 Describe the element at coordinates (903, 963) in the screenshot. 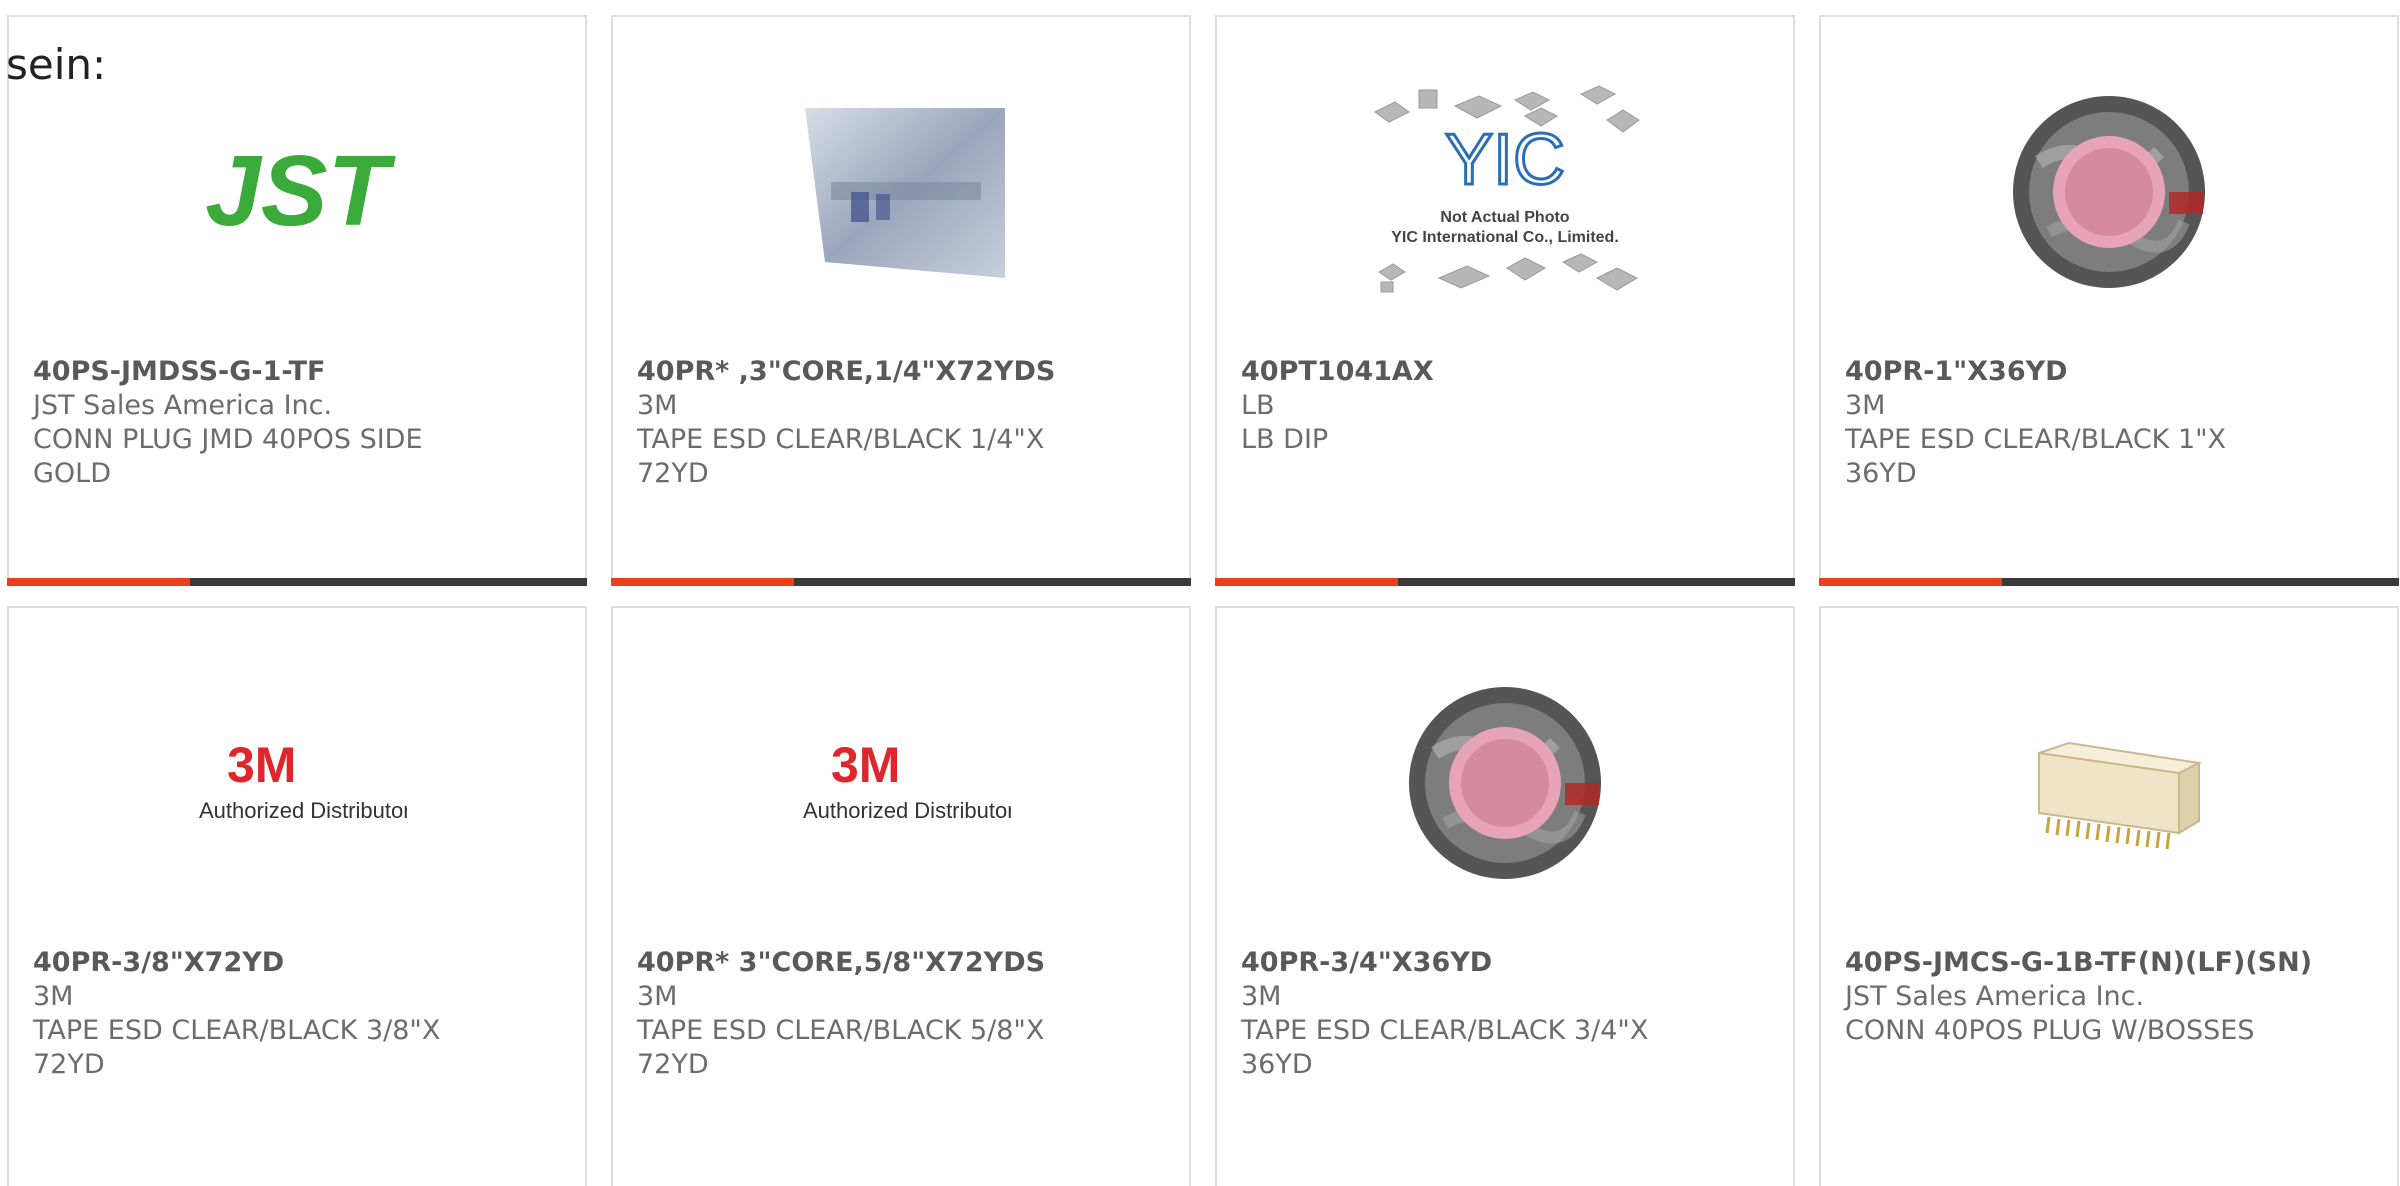

I see `part-number: 40PR* 3"CORE,5/8"X72YDS` at that location.